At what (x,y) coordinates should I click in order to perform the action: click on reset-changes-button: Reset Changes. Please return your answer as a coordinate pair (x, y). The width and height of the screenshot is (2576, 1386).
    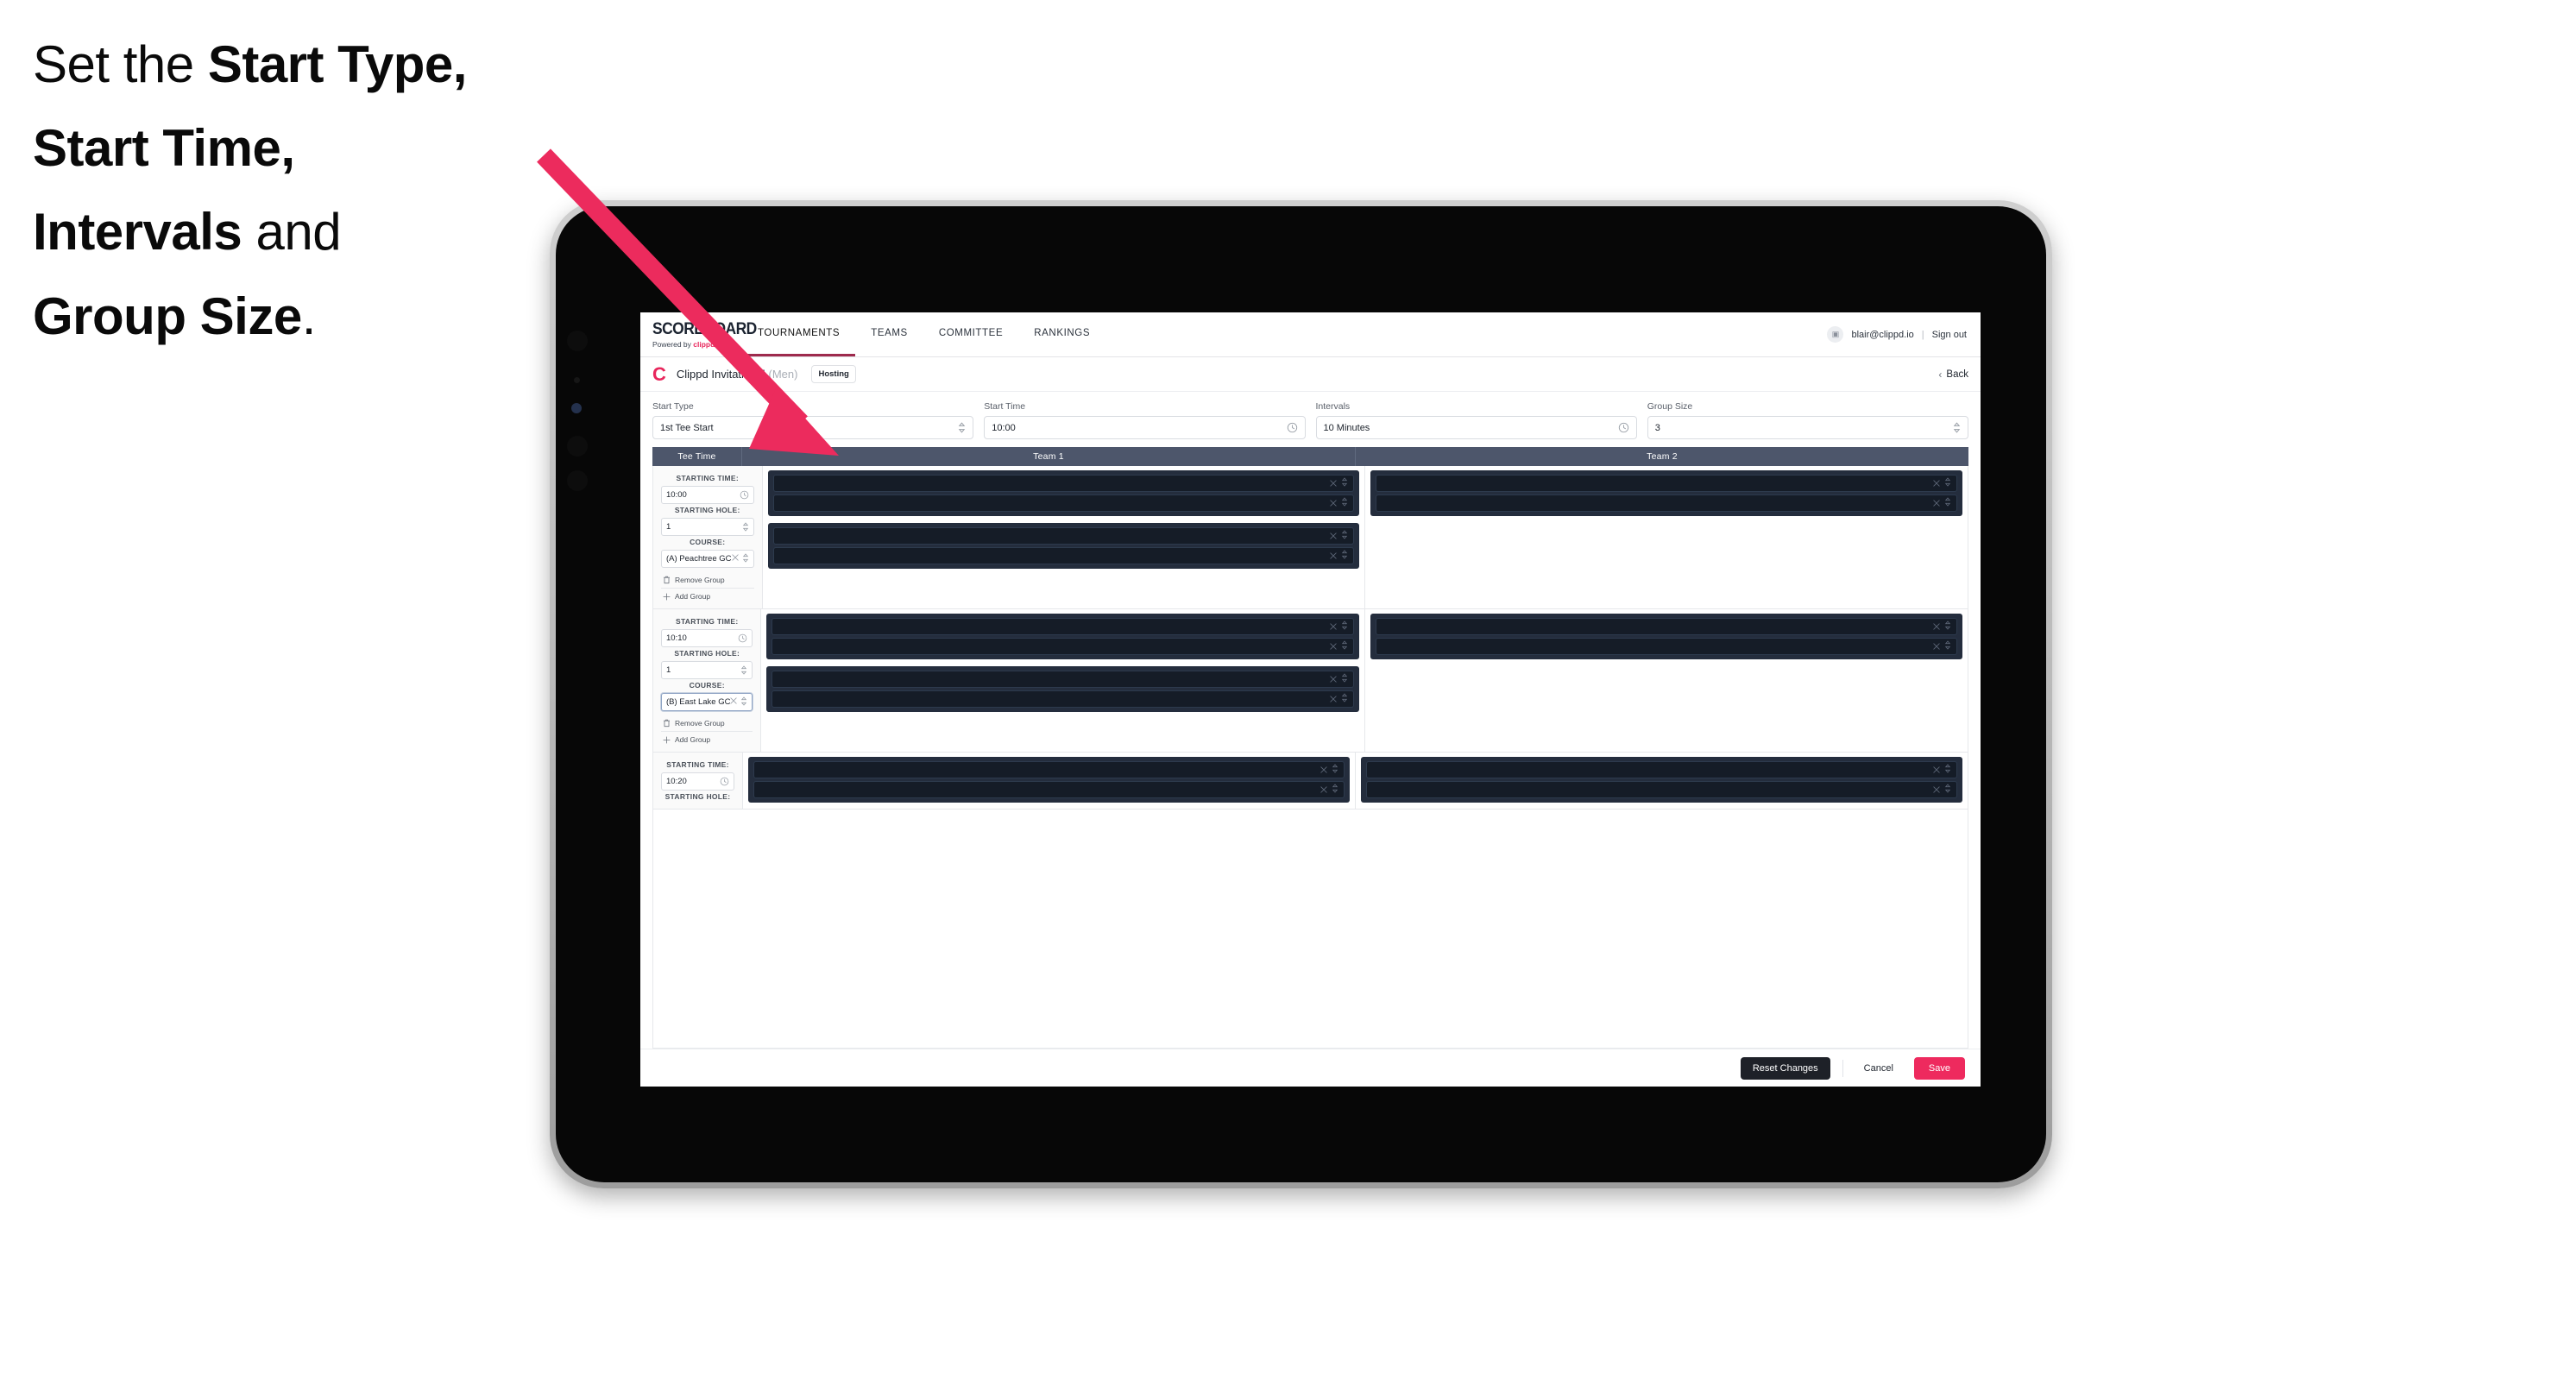
    Looking at the image, I should click on (1785, 1068).